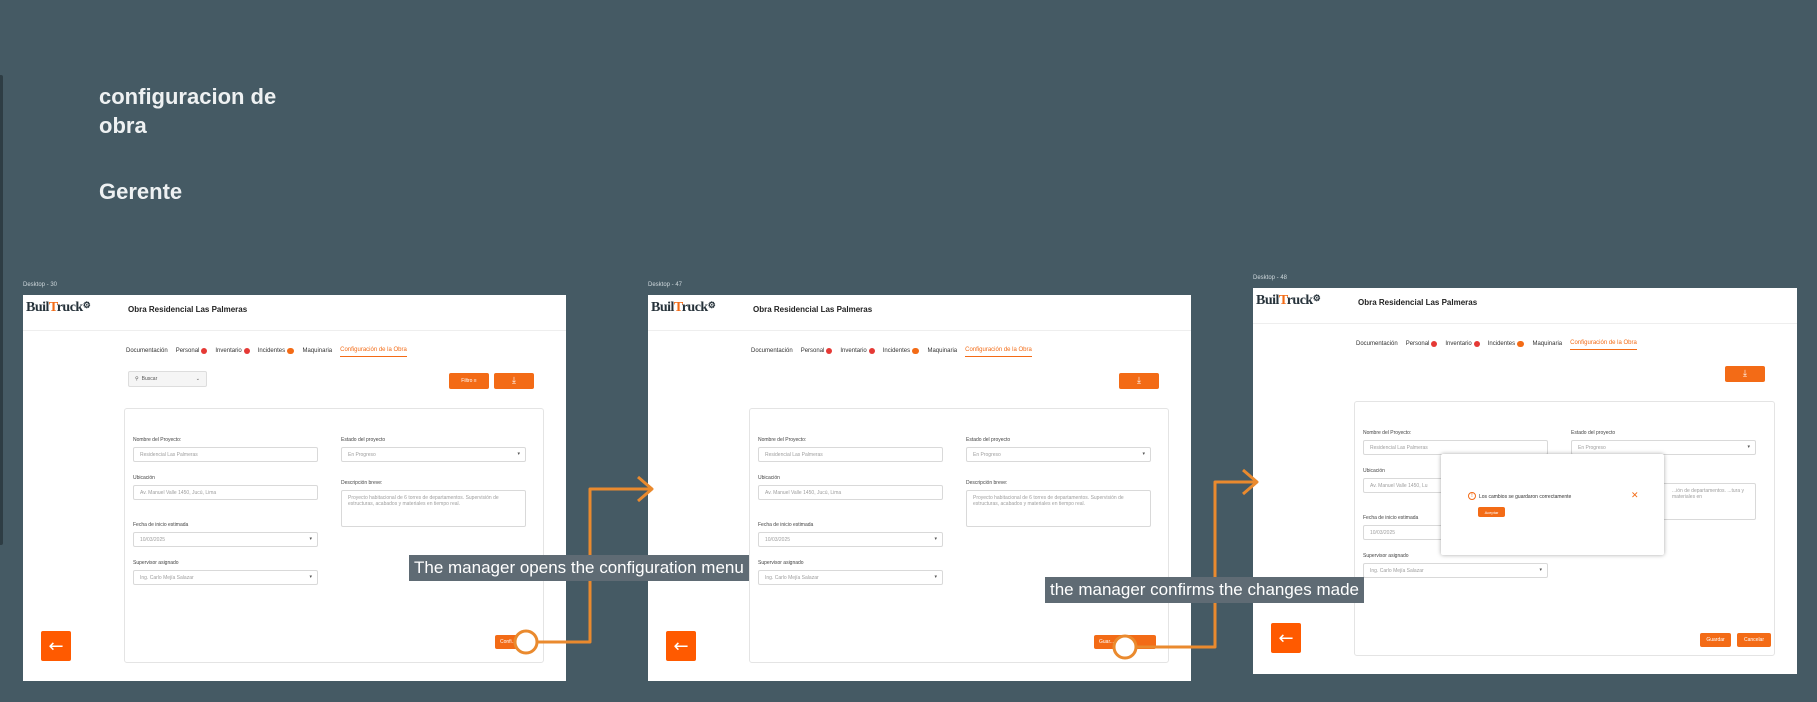 The width and height of the screenshot is (1817, 702). Describe the element at coordinates (665, 285) in the screenshot. I see `frame-label: Desktop - 47` at that location.